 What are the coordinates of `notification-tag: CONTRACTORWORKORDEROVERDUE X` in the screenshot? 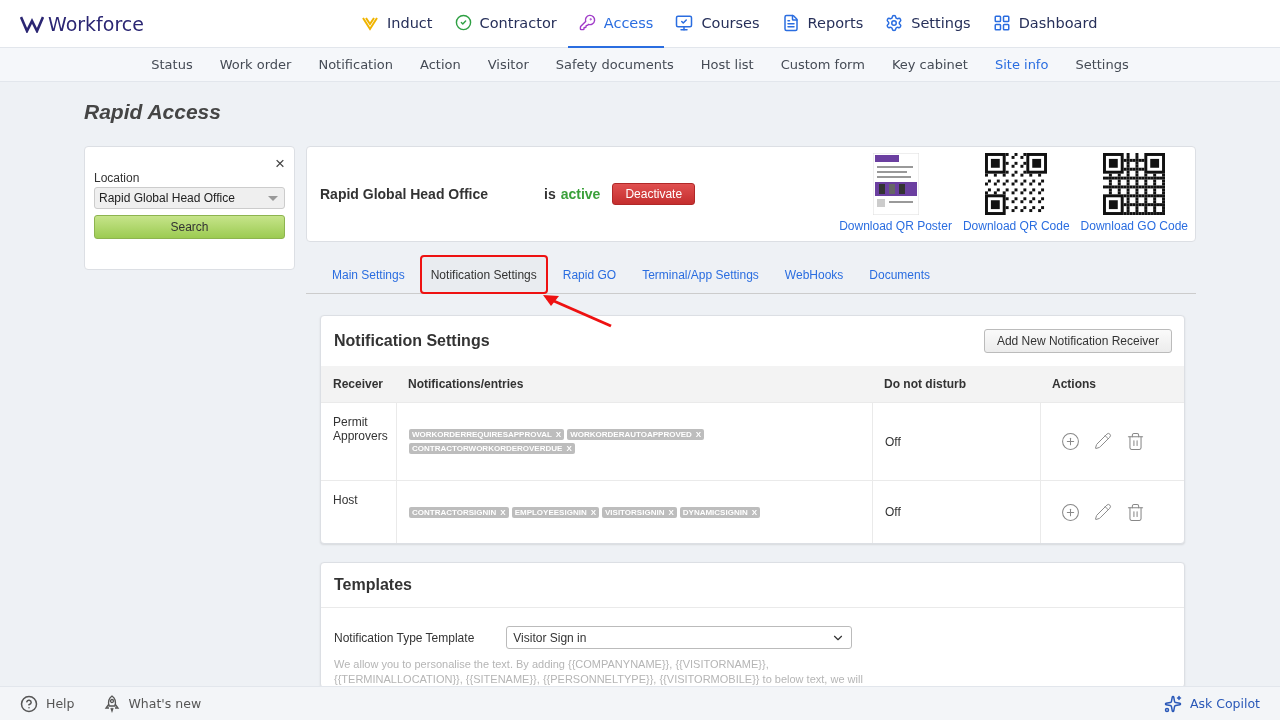 It's located at (492, 448).